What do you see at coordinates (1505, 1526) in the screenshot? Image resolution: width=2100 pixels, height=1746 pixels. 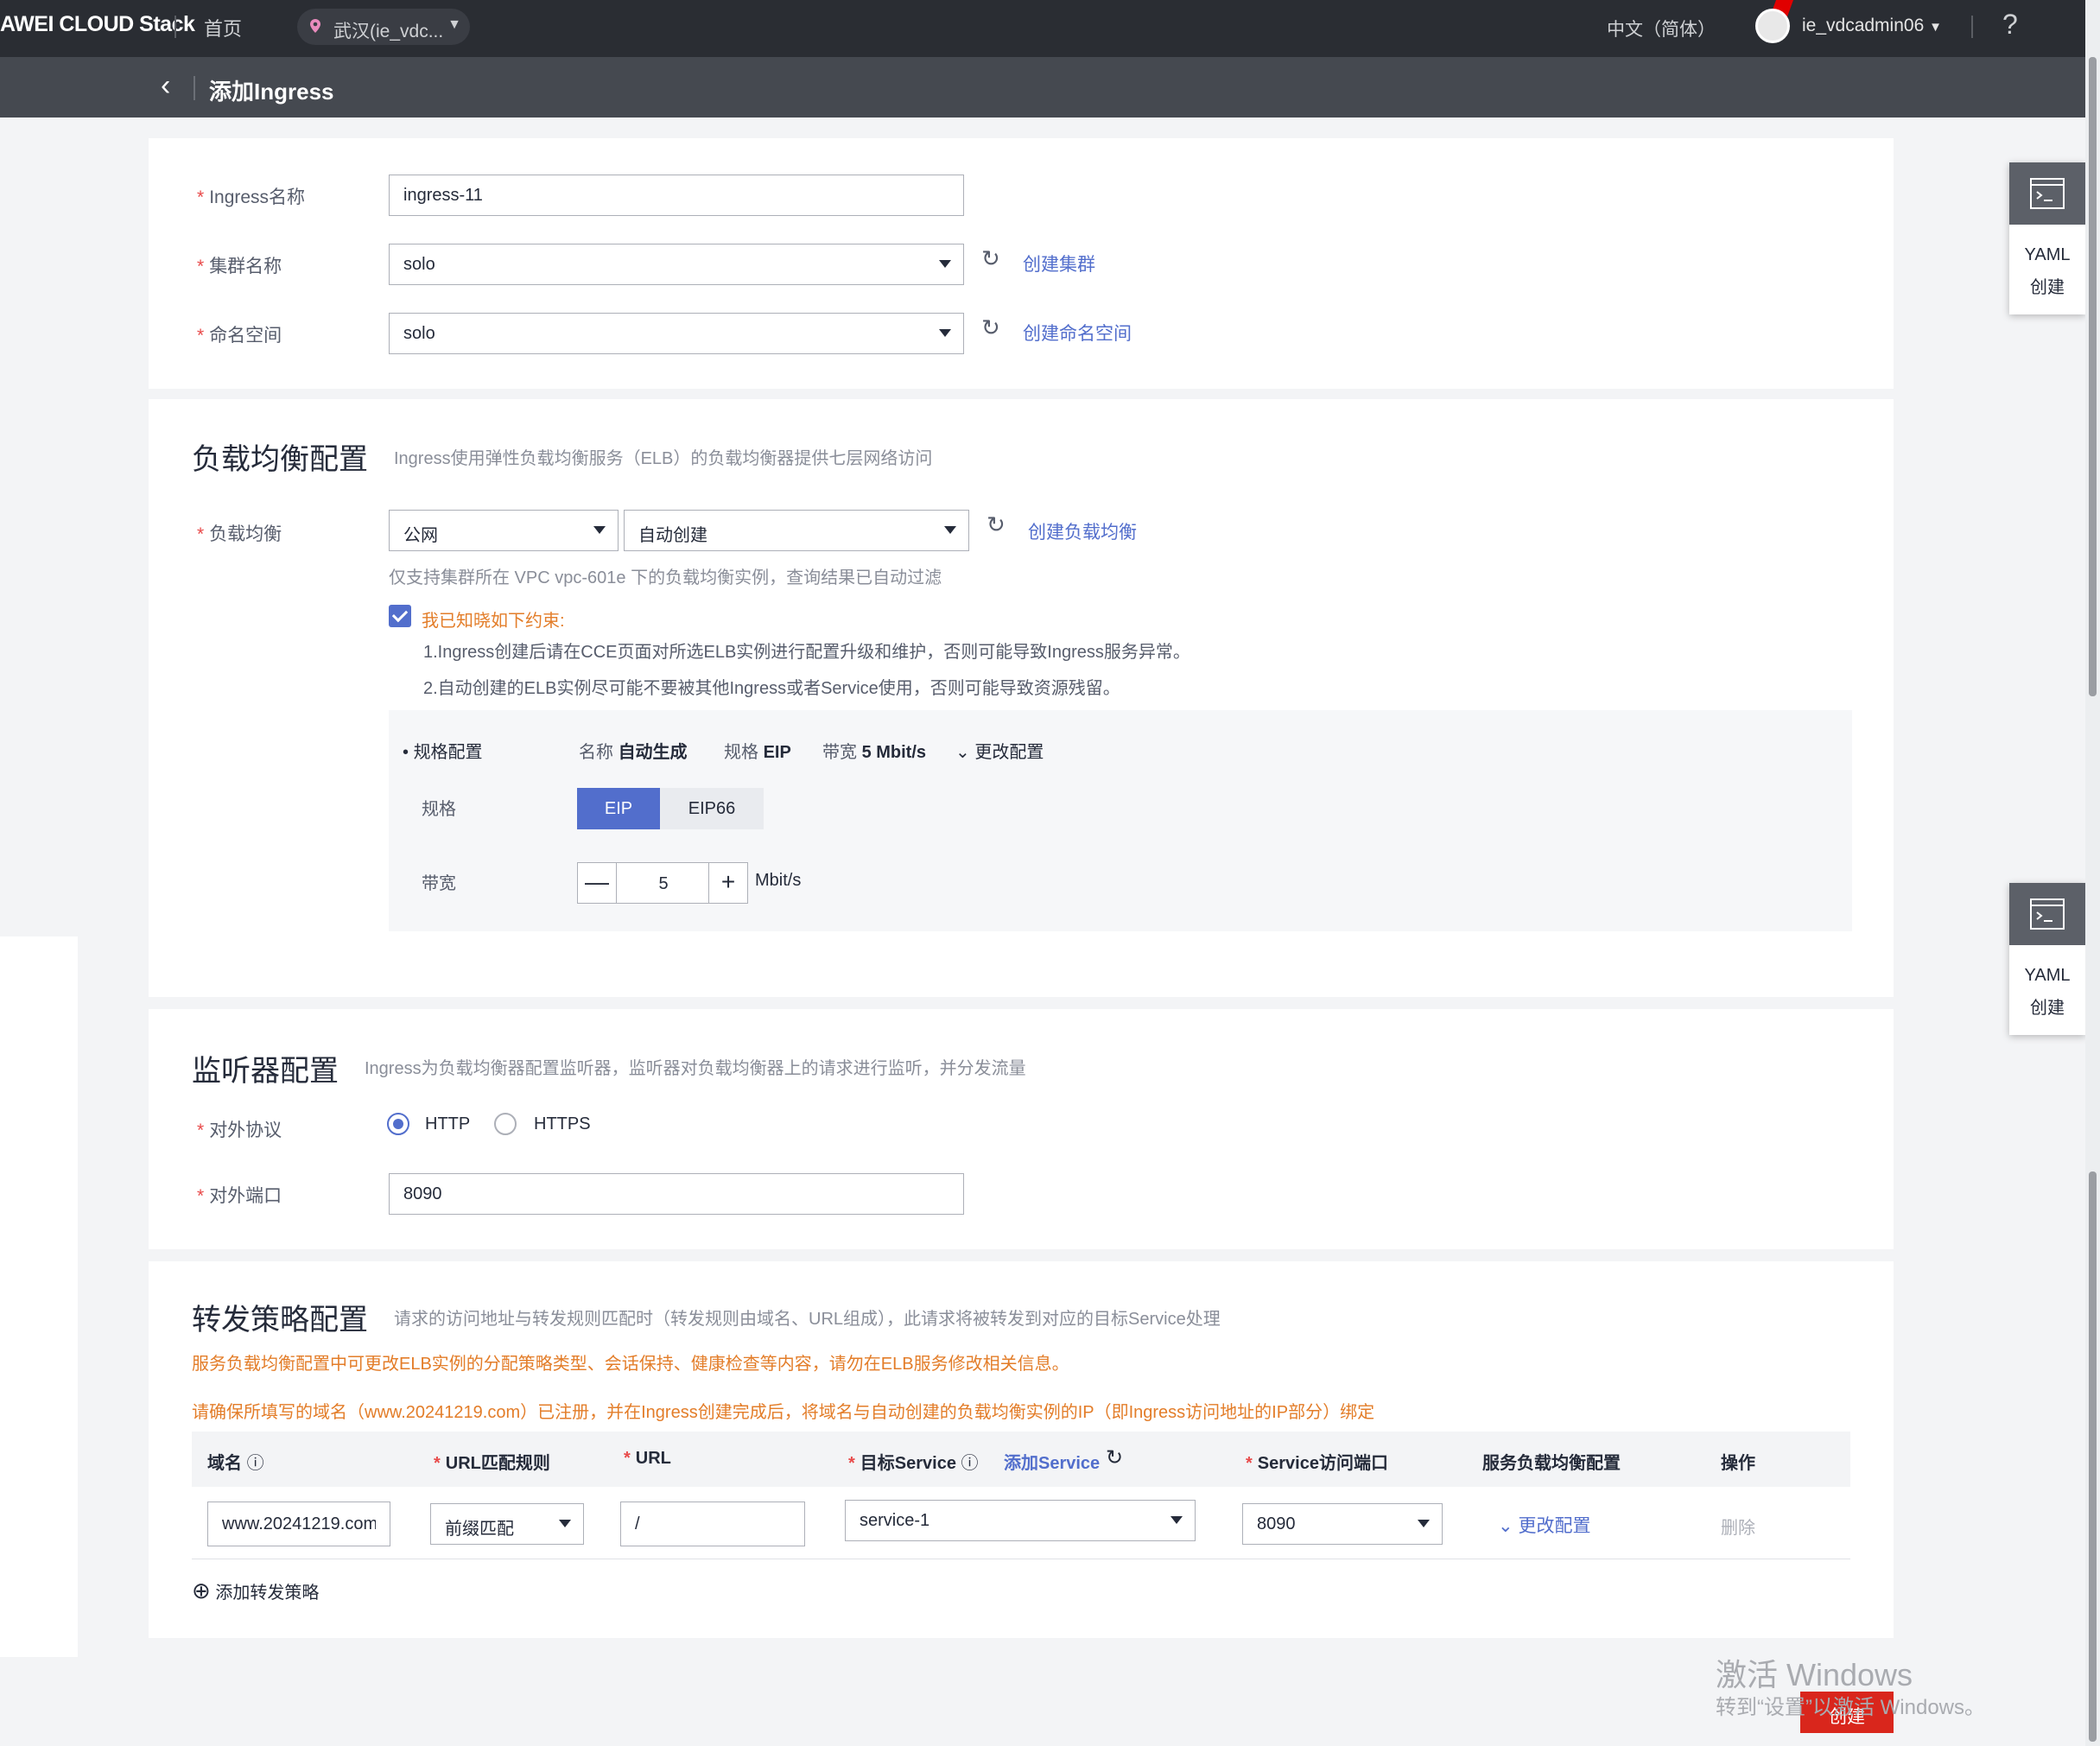 I see `chevron-down-icon: ⌄` at bounding box center [1505, 1526].